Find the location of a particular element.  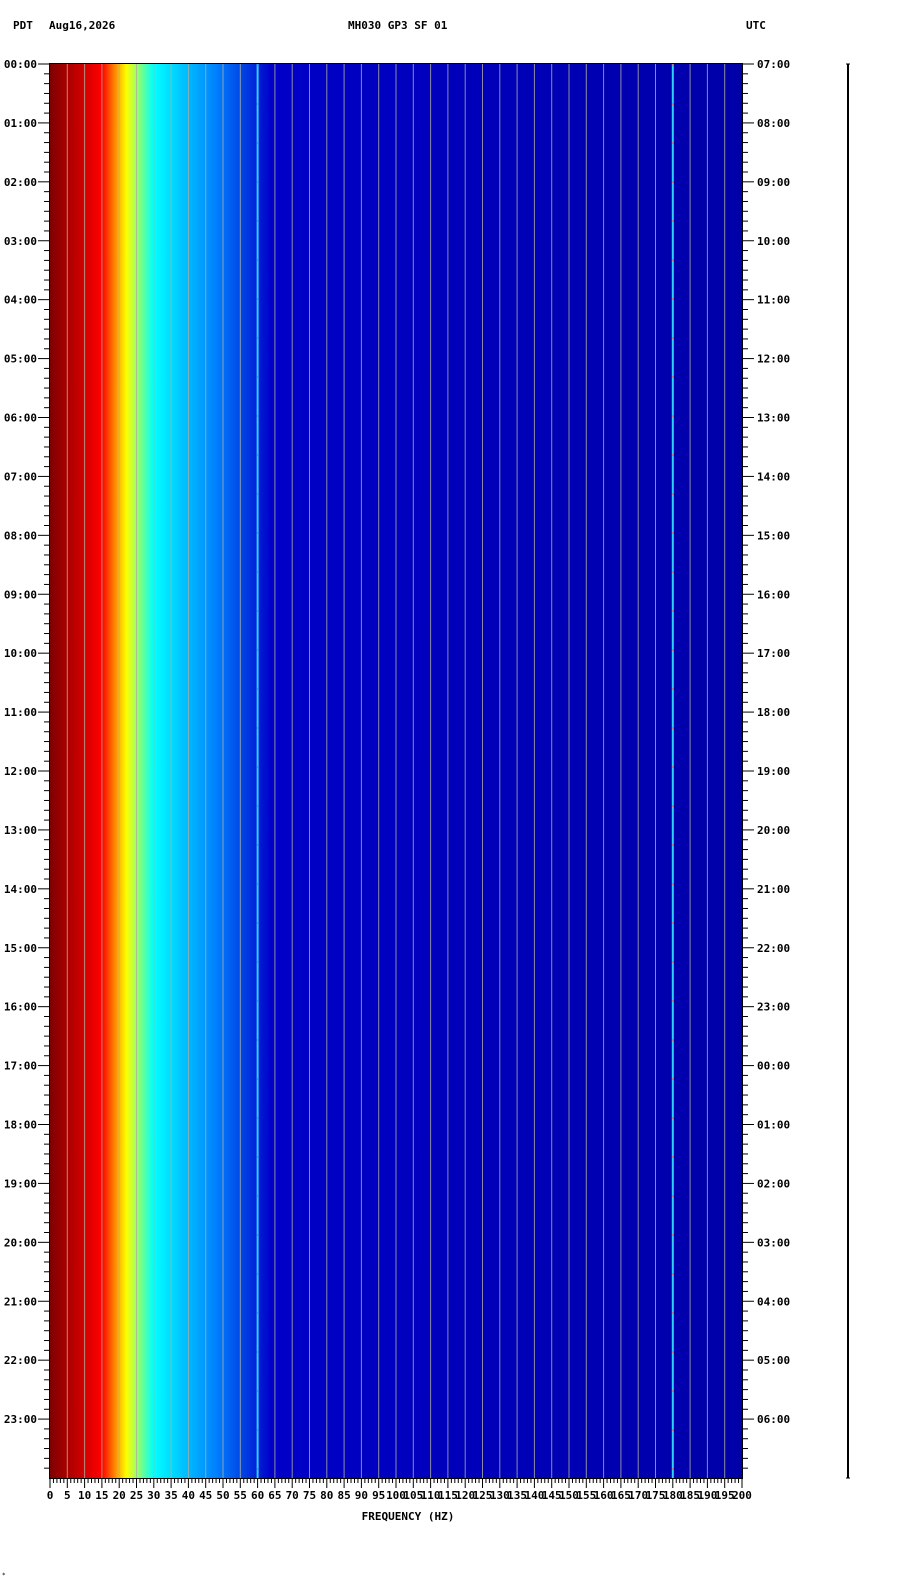

right-time-tick-label: 00:00 is located at coordinates (773, 1066).